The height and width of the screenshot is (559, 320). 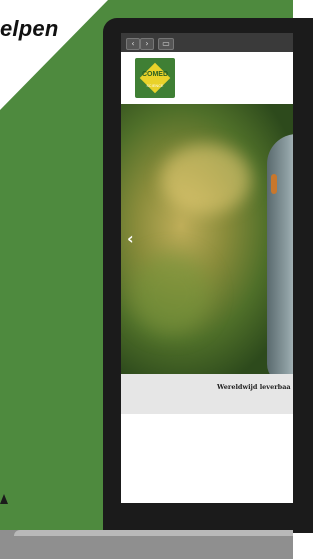 What do you see at coordinates (171, 294) in the screenshot?
I see `hero-bokeh-green` at bounding box center [171, 294].